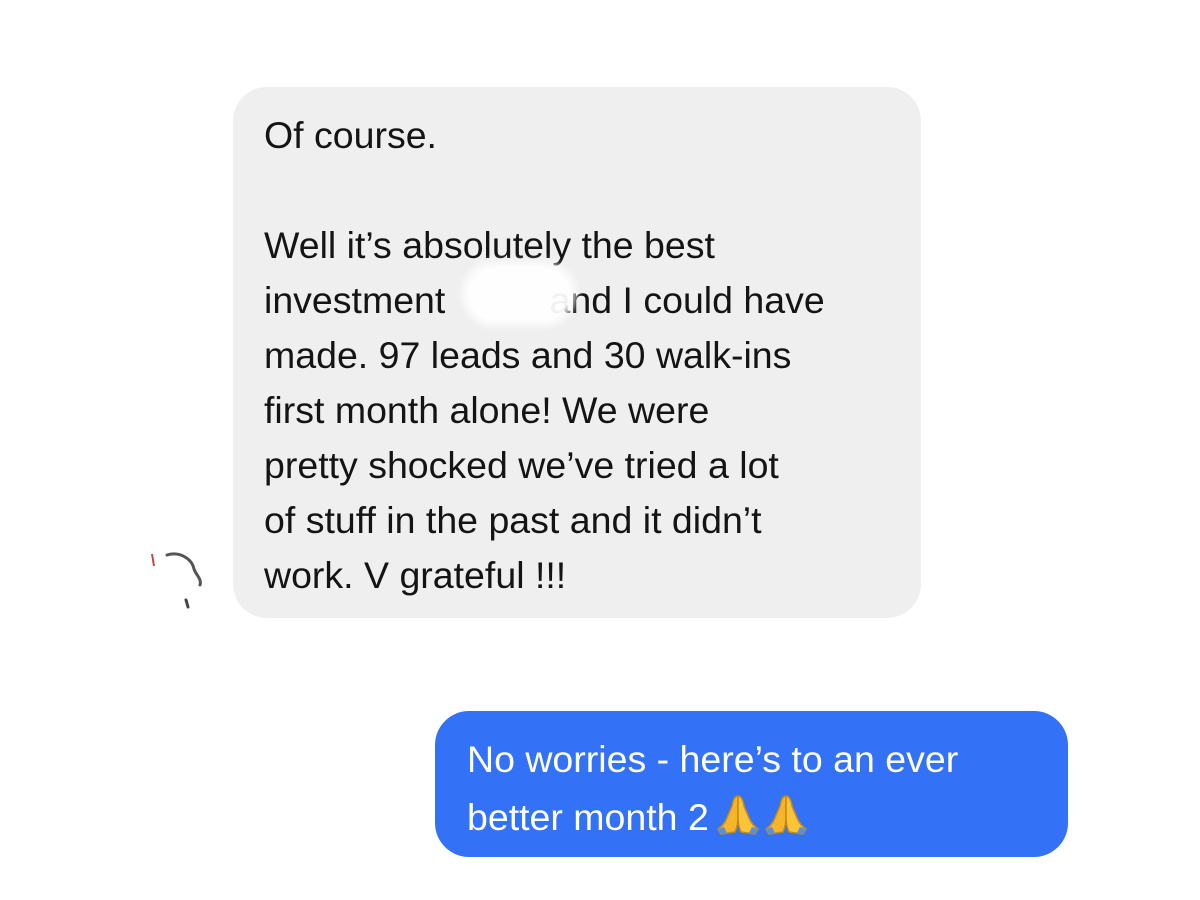  What do you see at coordinates (489, 245) in the screenshot?
I see `message-text-line: Well it’s absolutely the best` at bounding box center [489, 245].